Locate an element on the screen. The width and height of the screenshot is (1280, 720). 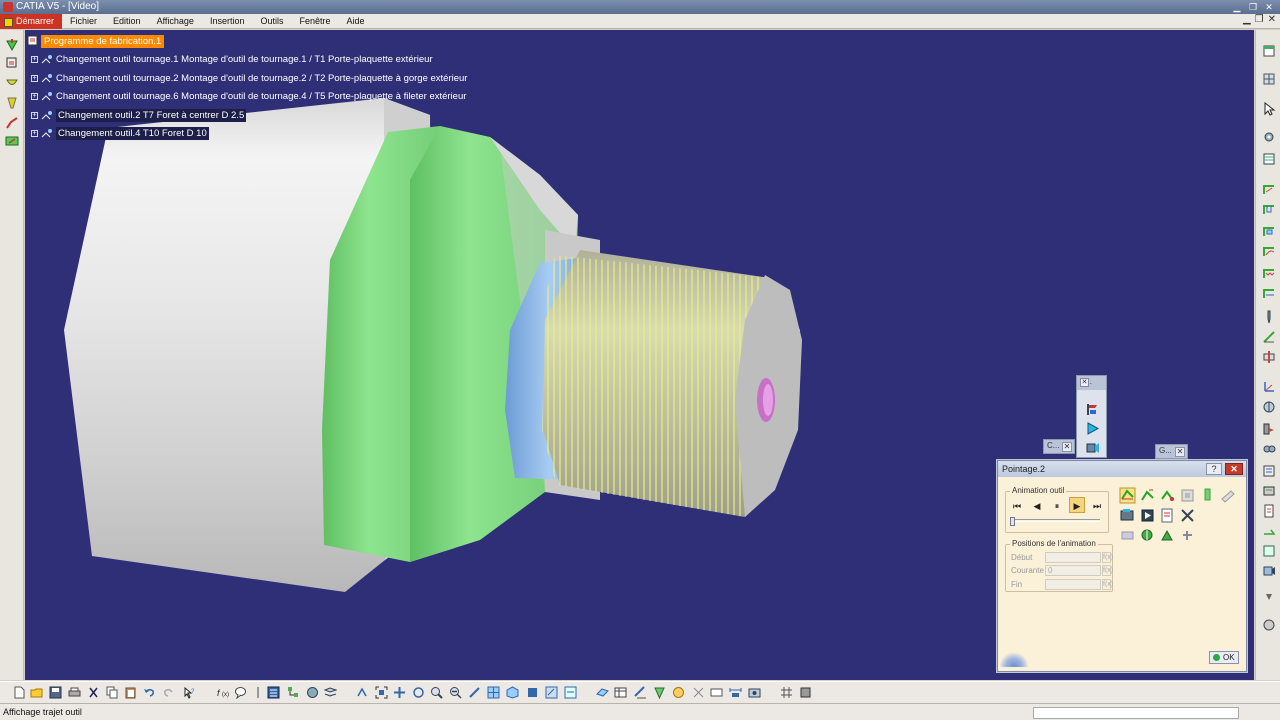
dimension-icon is located at coordinates (735, 692).